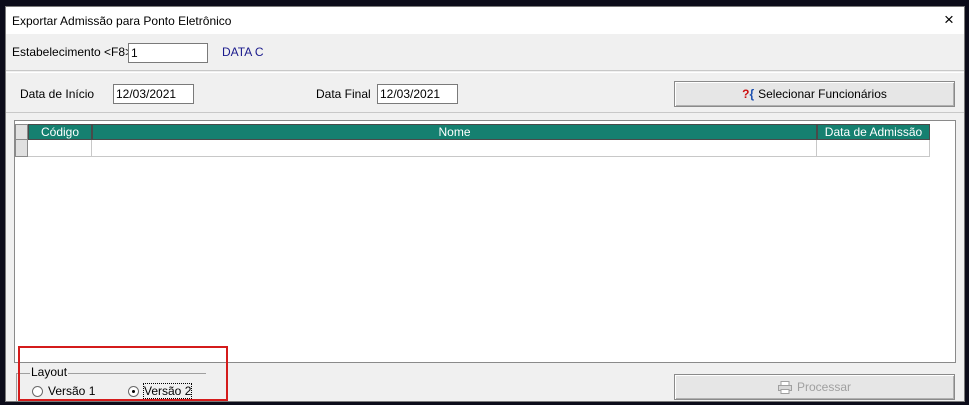 This screenshot has height=405, width=969. I want to click on start-date-input: 12/03/2021, so click(153, 94).